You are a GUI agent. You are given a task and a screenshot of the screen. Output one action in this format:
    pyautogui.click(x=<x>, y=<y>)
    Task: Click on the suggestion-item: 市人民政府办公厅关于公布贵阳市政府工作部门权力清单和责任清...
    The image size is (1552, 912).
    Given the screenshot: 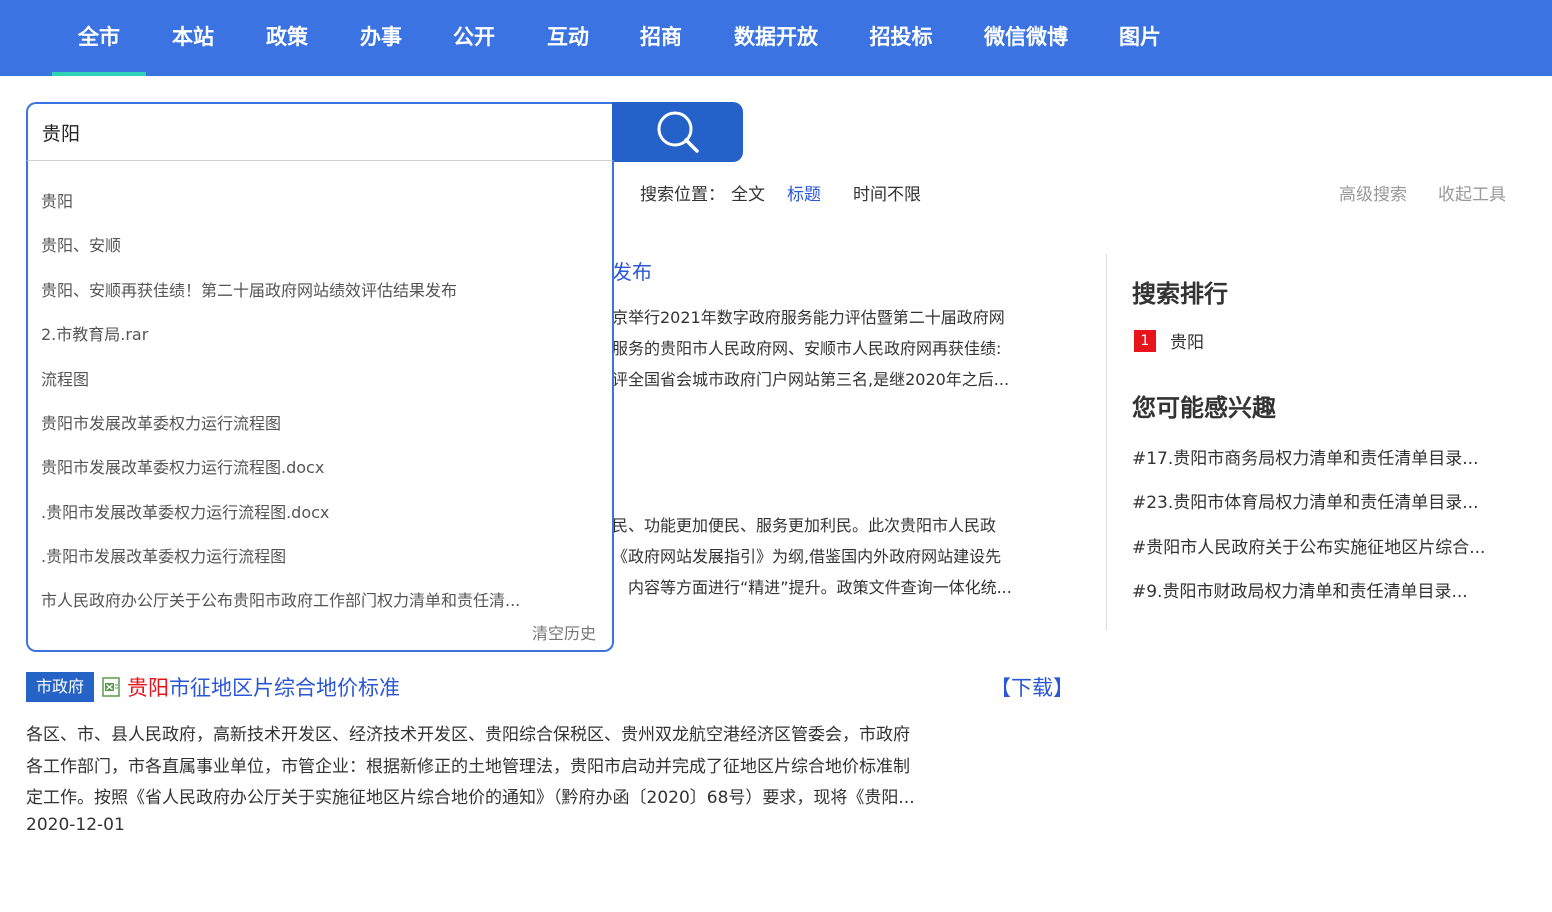 What is the action you would take?
    pyautogui.click(x=319, y=599)
    